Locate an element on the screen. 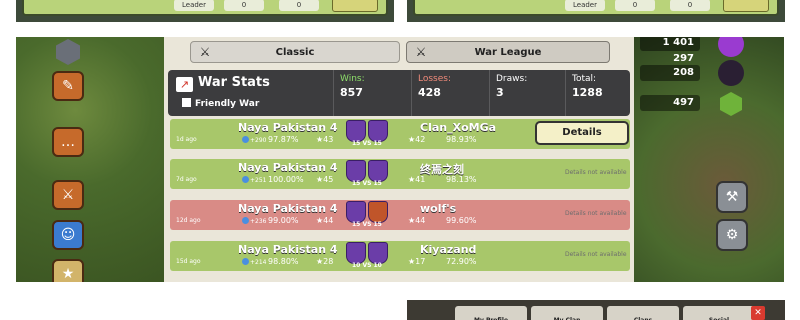 This screenshot has height=320, width=800. losses-value: 428 is located at coordinates (429, 92).